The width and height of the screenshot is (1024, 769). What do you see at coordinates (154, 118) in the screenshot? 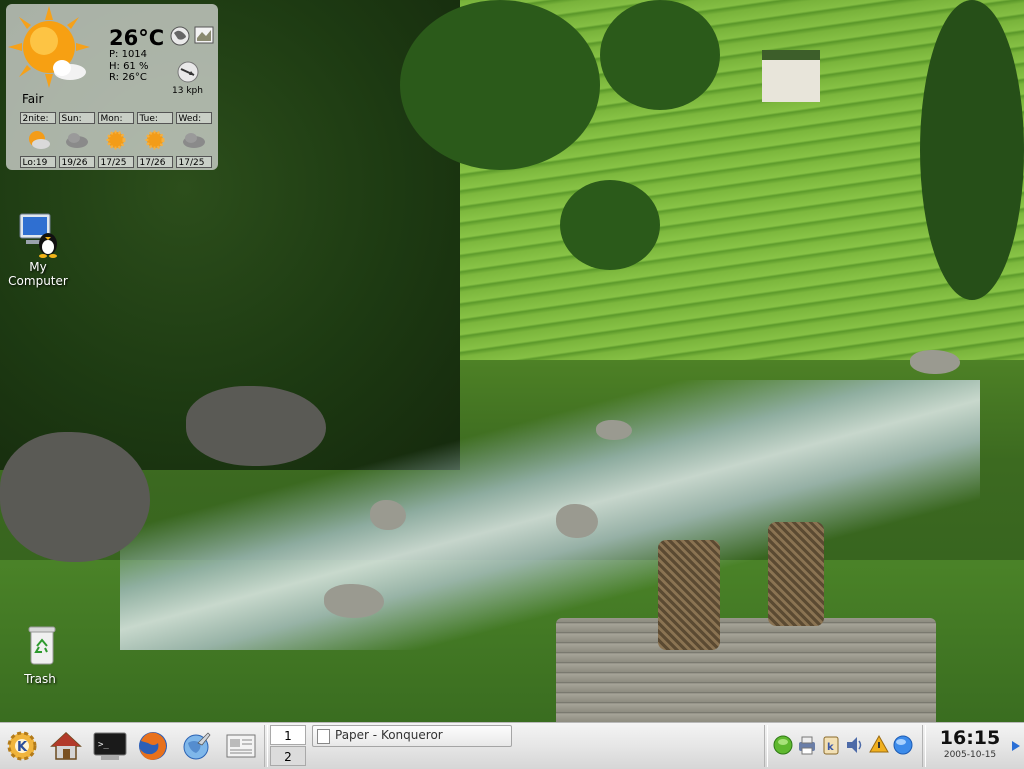
I see `forecast-day-label: Tue:` at bounding box center [154, 118].